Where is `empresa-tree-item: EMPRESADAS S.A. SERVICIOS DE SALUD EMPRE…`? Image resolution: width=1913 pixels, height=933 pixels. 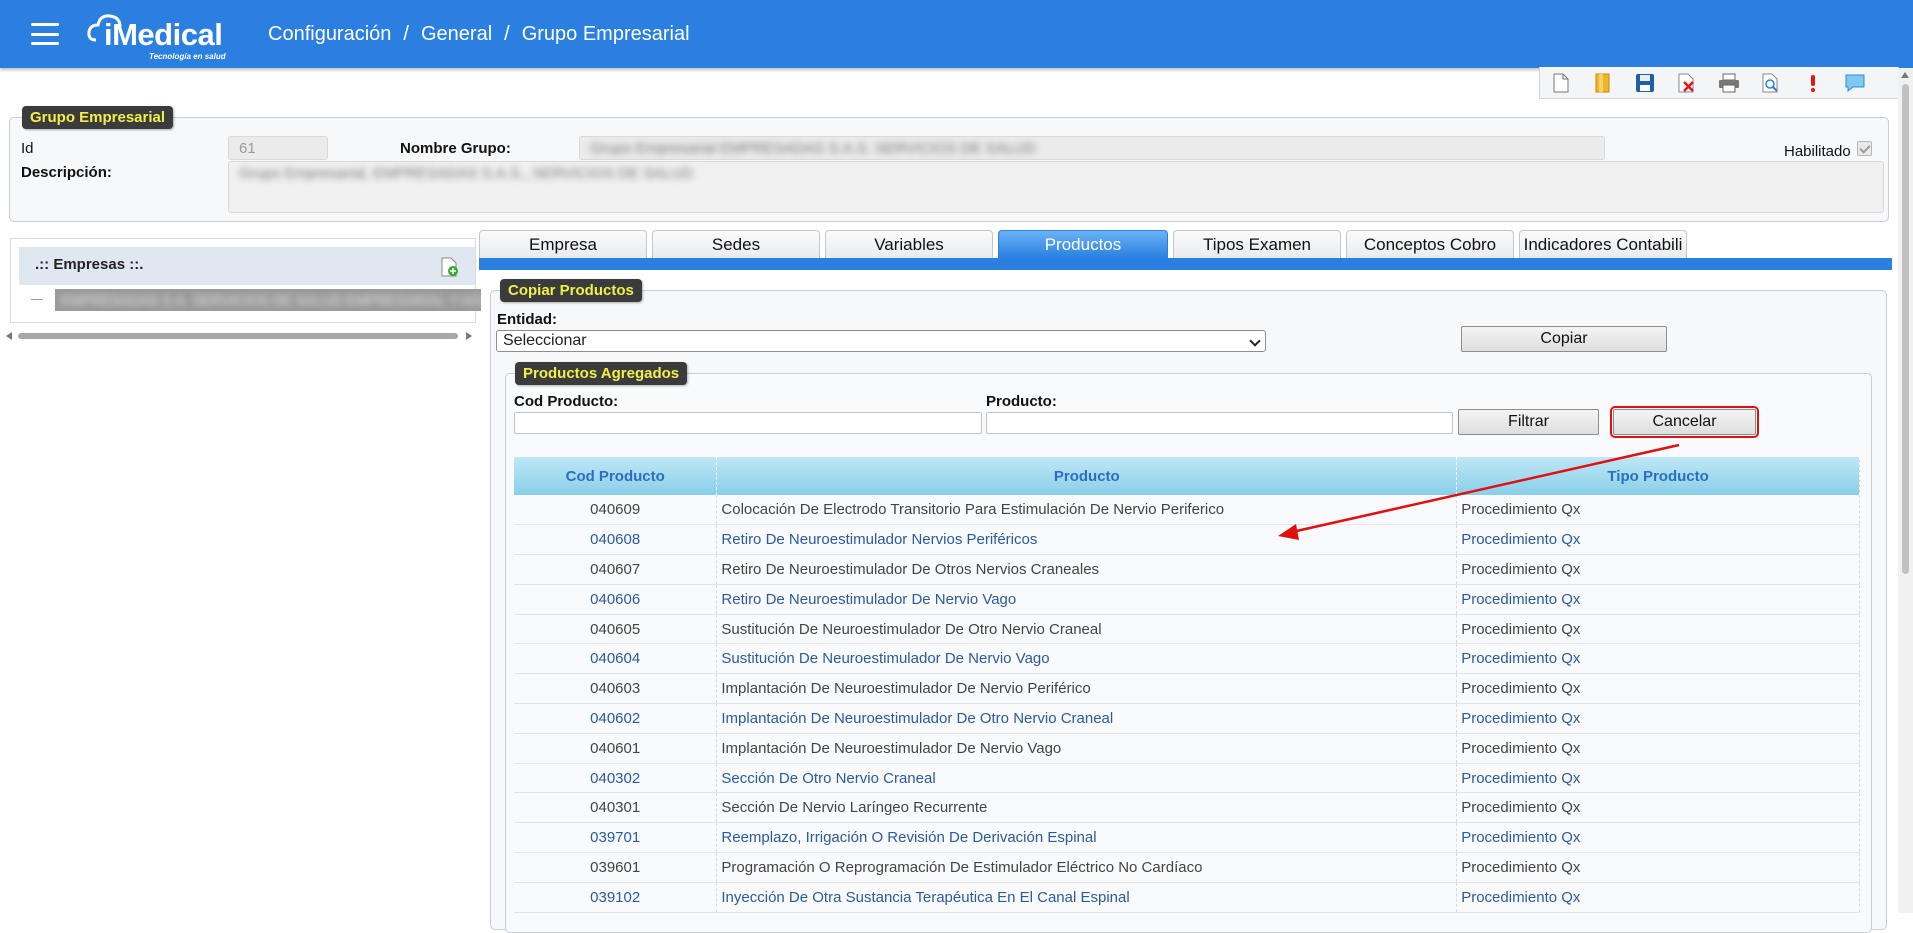
empresa-tree-item: EMPRESADAS S.A. SERVICIOS DE SALUD EMPRE… is located at coordinates (256, 300).